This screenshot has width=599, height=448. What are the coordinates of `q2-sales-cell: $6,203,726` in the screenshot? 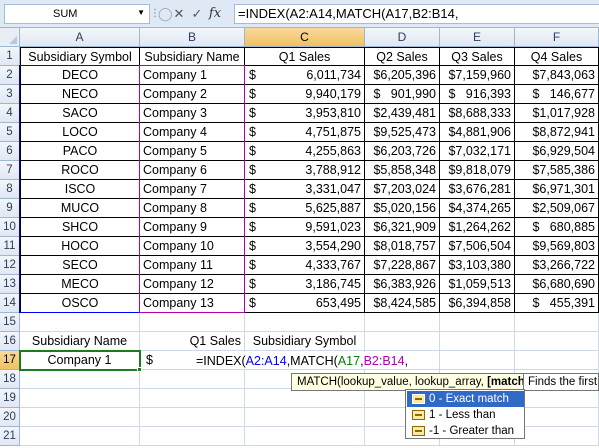 It's located at (402, 151).